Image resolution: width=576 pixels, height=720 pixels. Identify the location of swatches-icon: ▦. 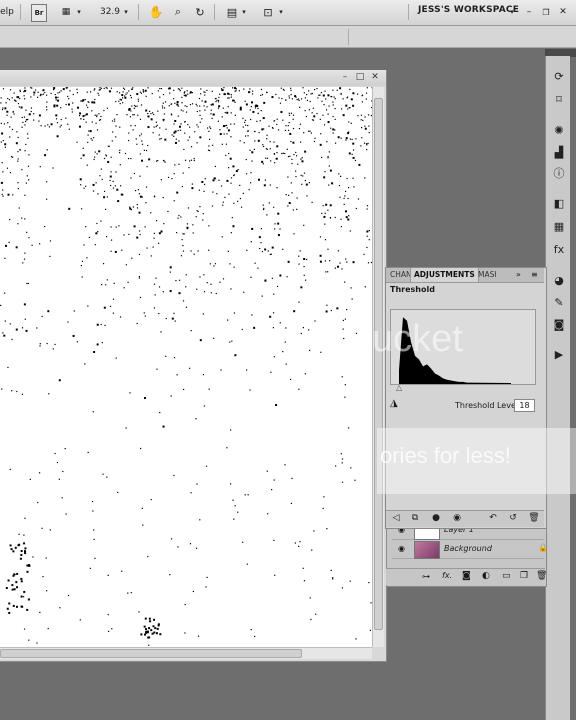
(559, 226).